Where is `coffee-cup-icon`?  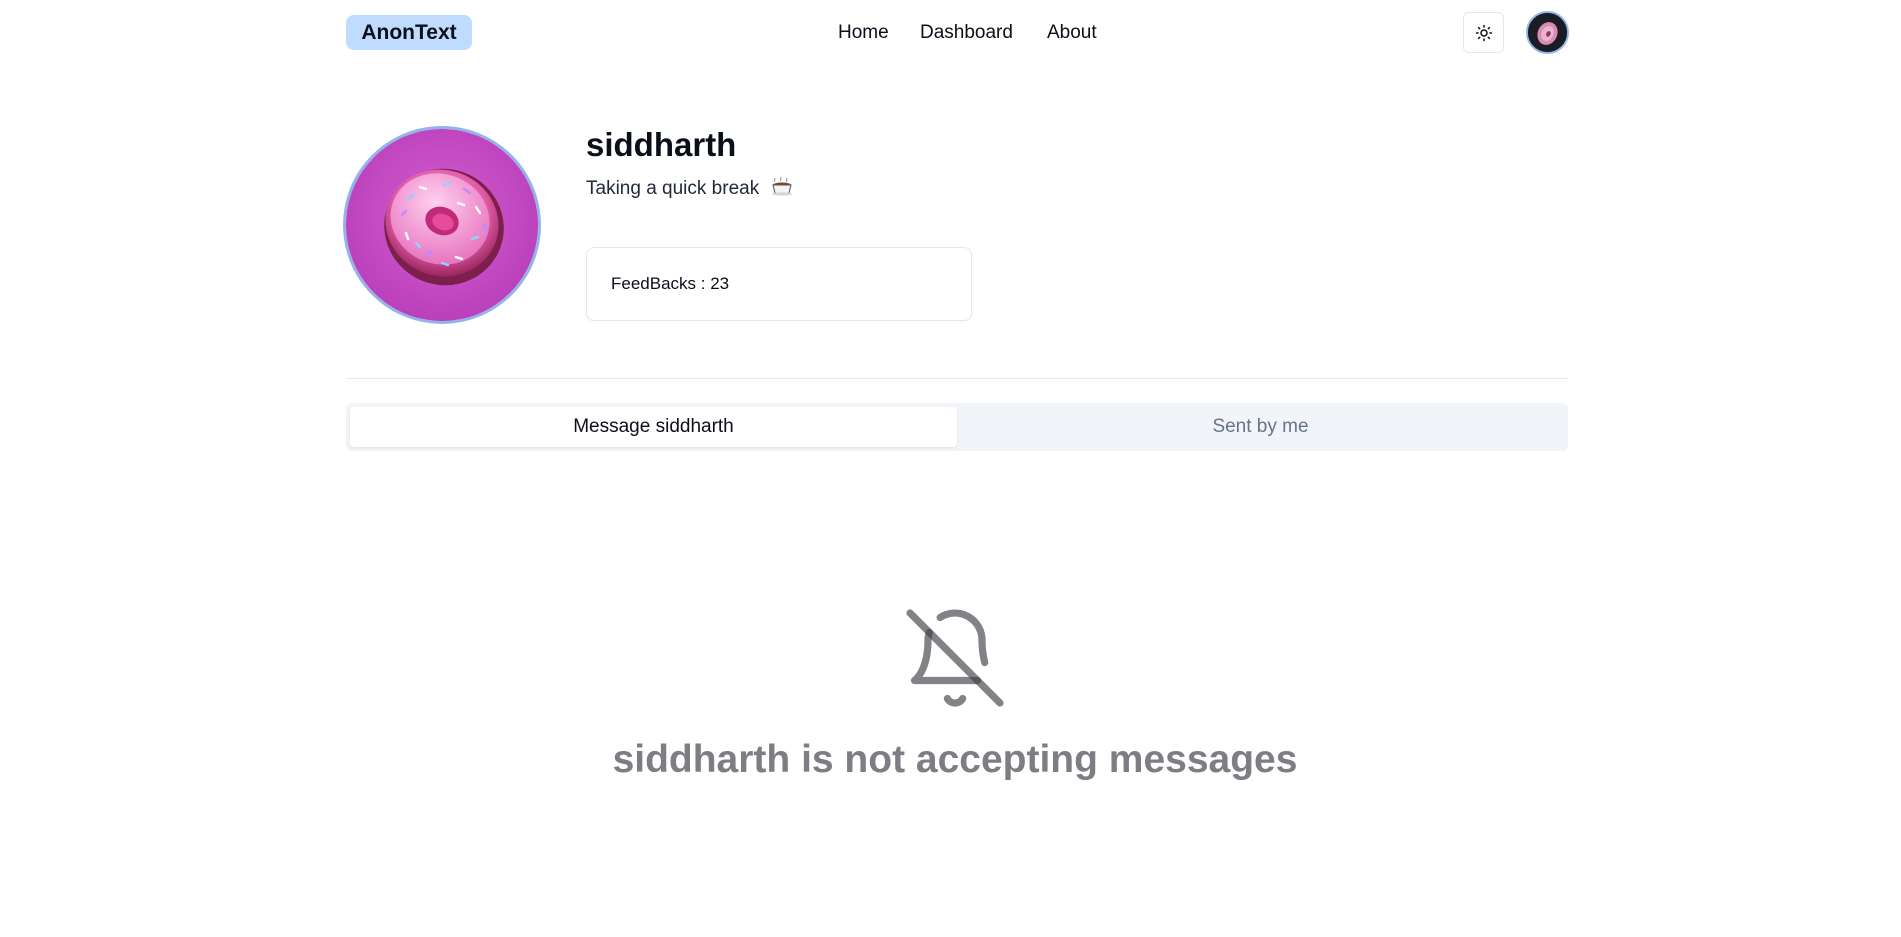
coffee-cup-icon is located at coordinates (782, 189).